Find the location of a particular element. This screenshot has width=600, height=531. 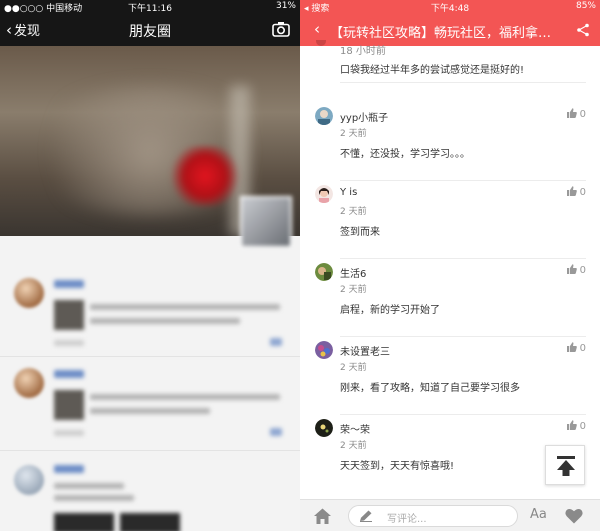

back-to-top-button is located at coordinates (565, 465).